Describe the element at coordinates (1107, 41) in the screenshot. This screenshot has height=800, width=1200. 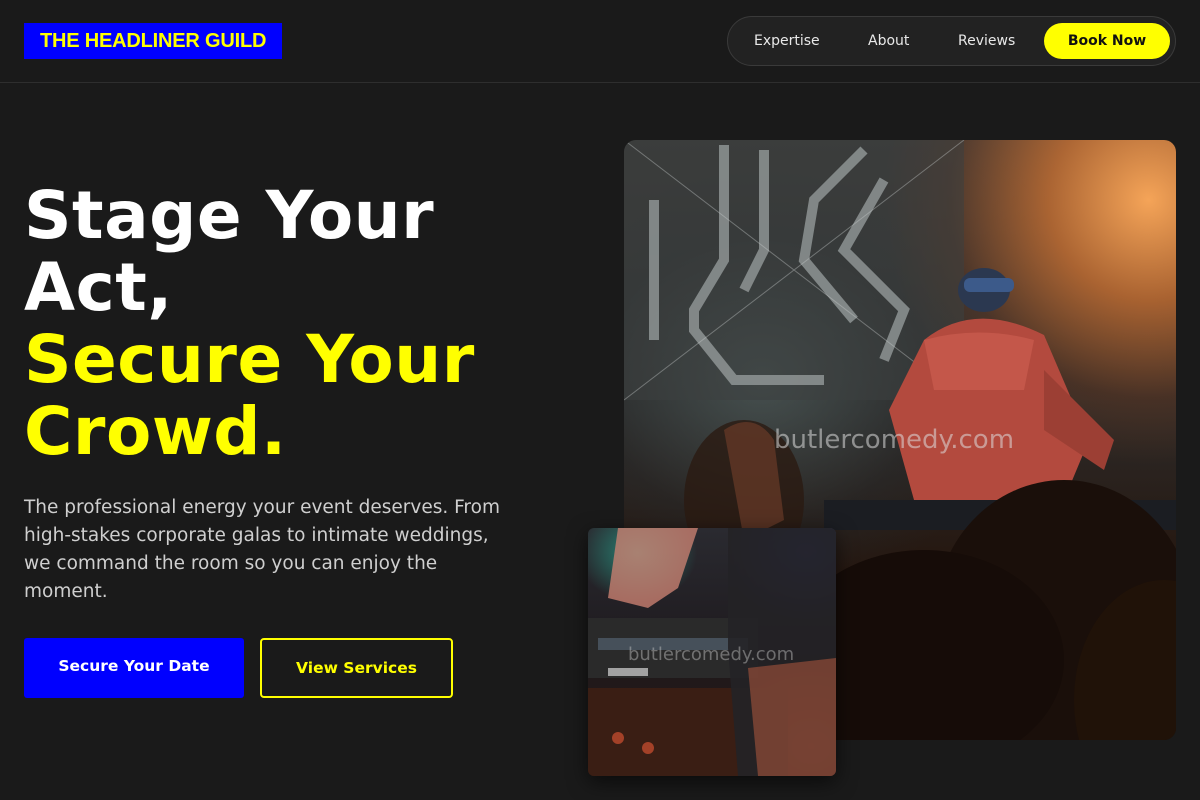
I see `book-now-button: Book Now` at that location.